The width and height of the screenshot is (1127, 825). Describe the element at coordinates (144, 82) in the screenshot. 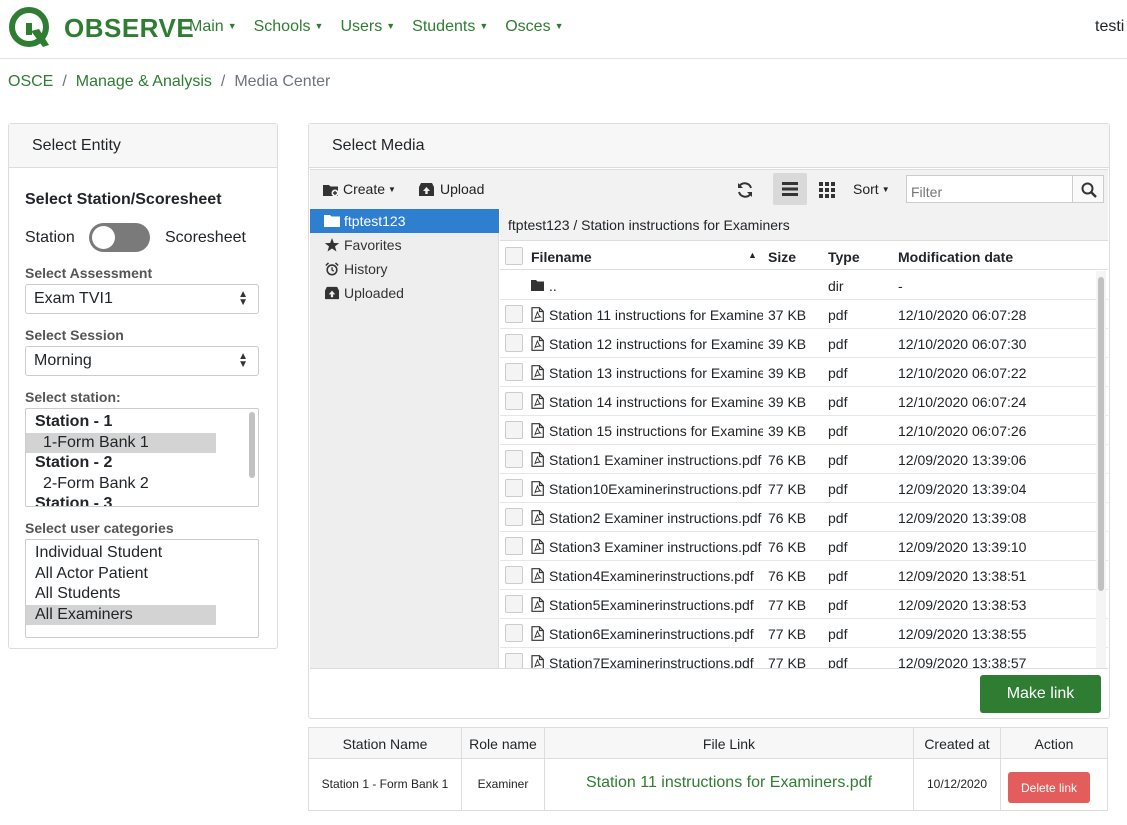

I see `breadcrumb-manage-analysis: Manage & Analysis` at that location.